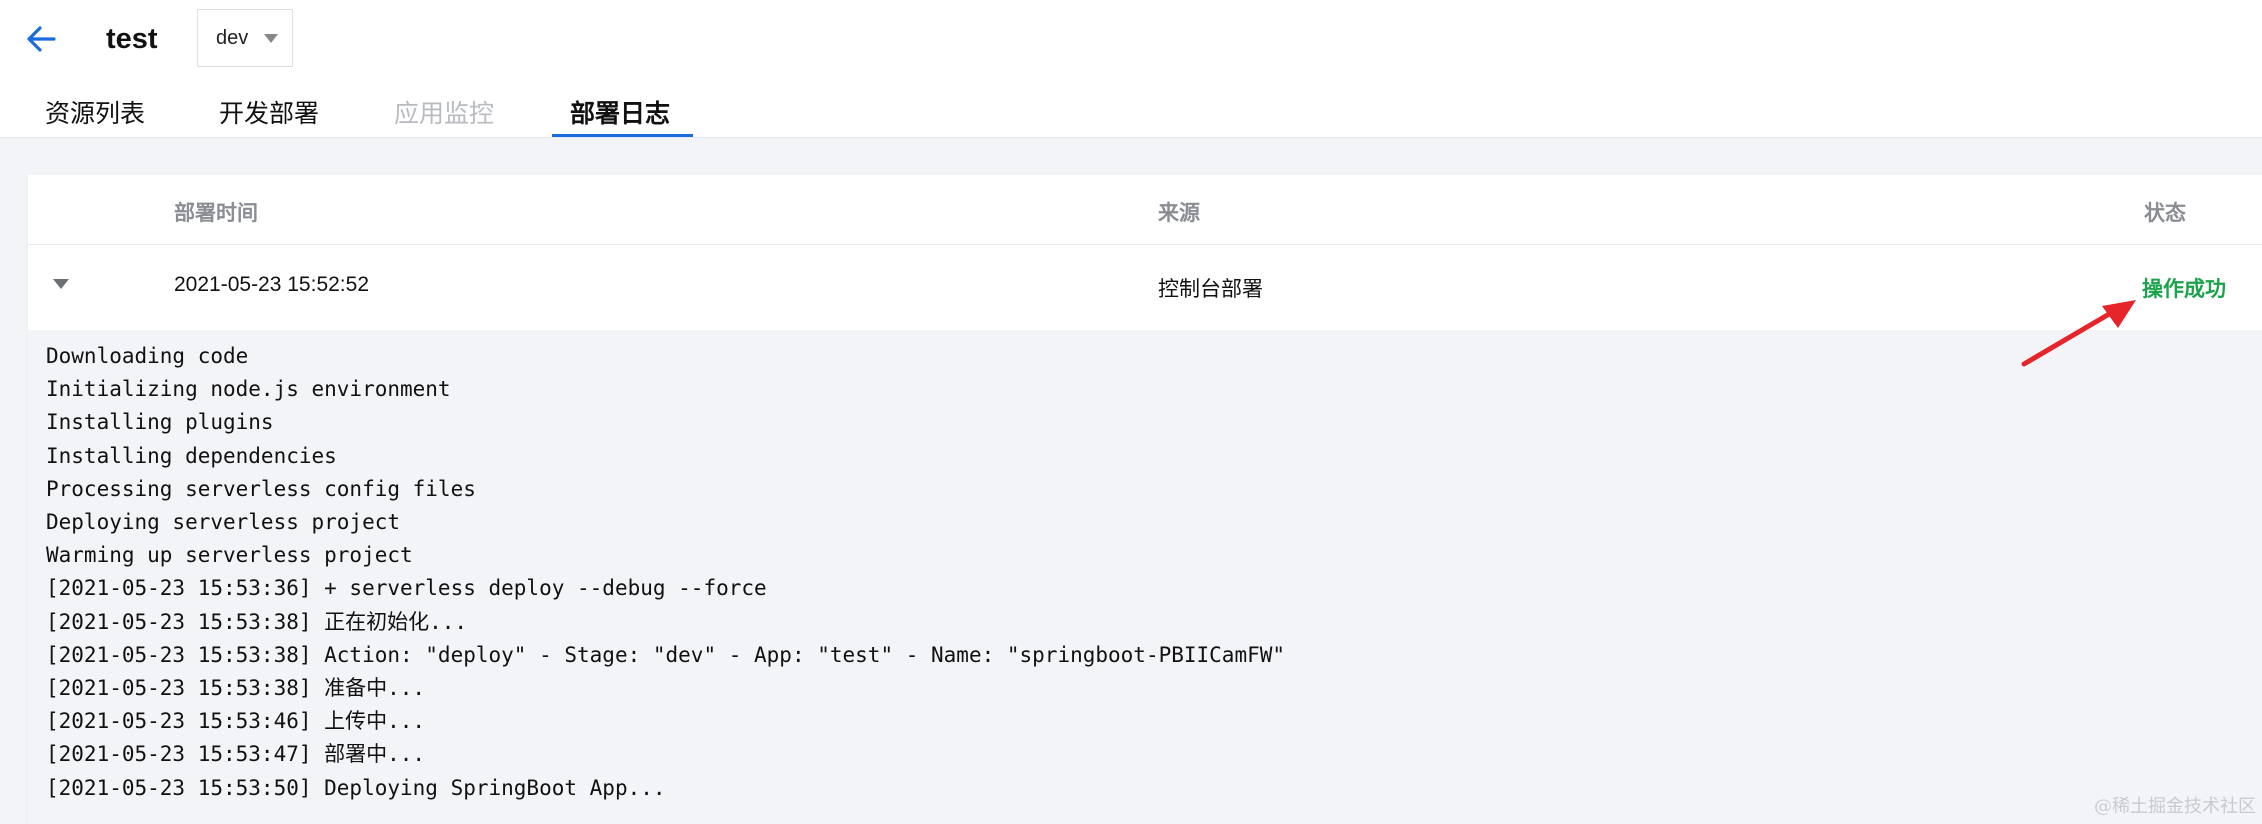 This screenshot has height=824, width=2262. I want to click on tab-app-monitor: 应用监控, so click(444, 114).